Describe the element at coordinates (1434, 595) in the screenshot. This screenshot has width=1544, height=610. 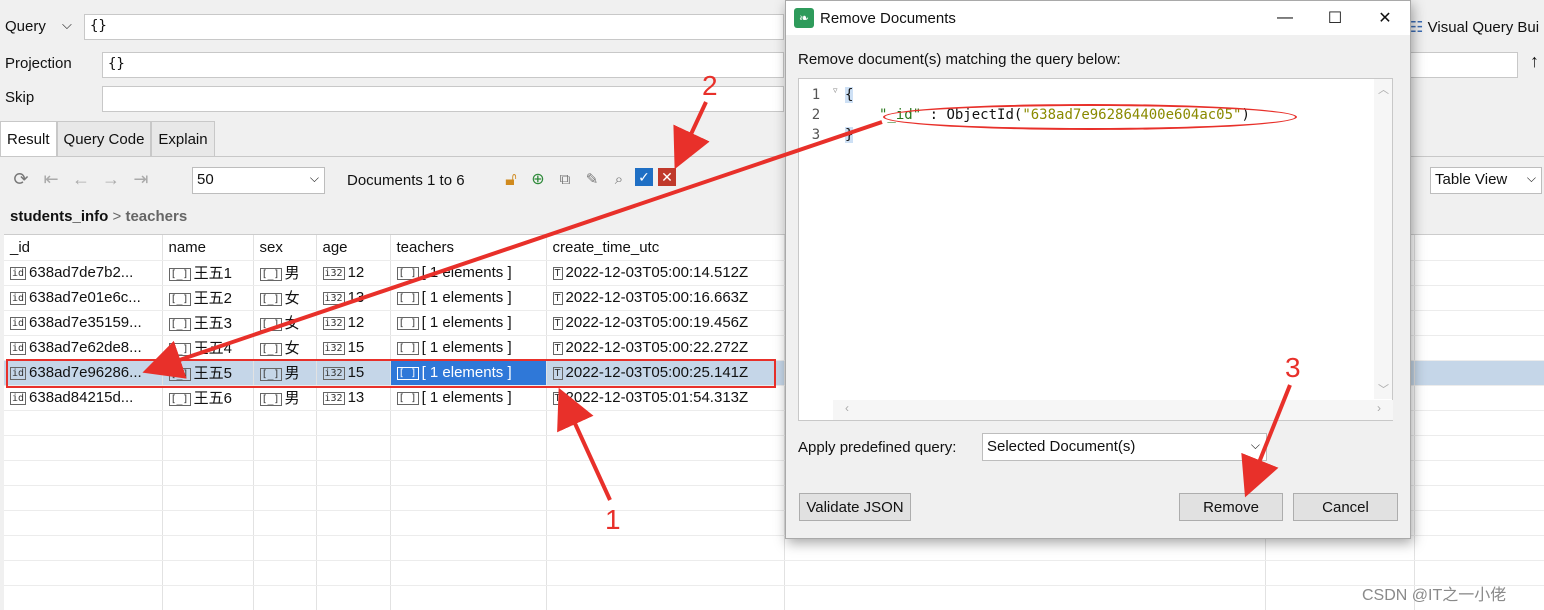
I see `watermark: CSDN @IT之一小佬` at that location.